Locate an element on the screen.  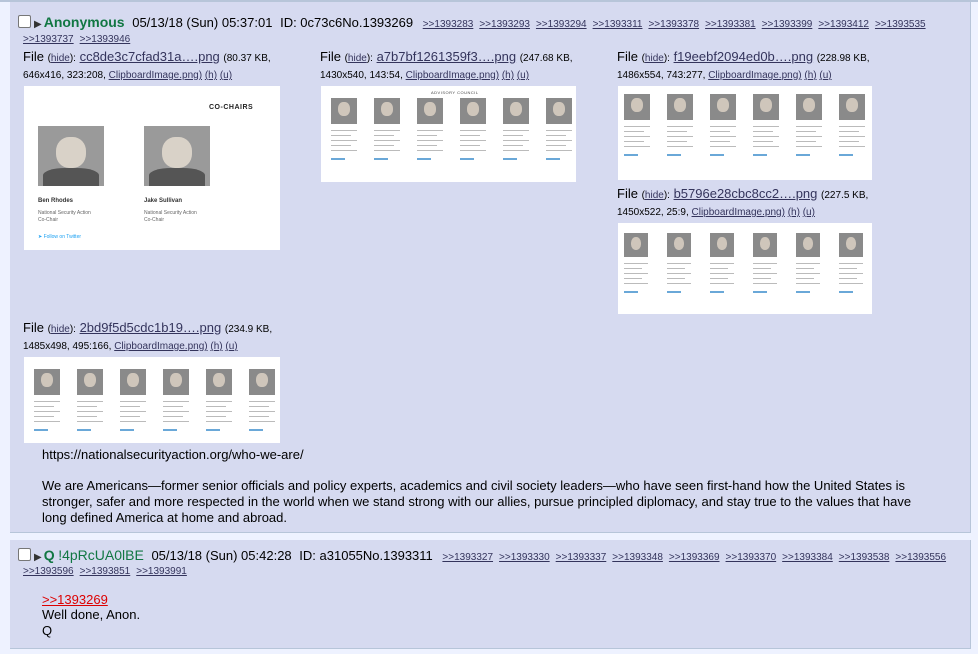
backlink: >>1393538 is located at coordinates (864, 557).